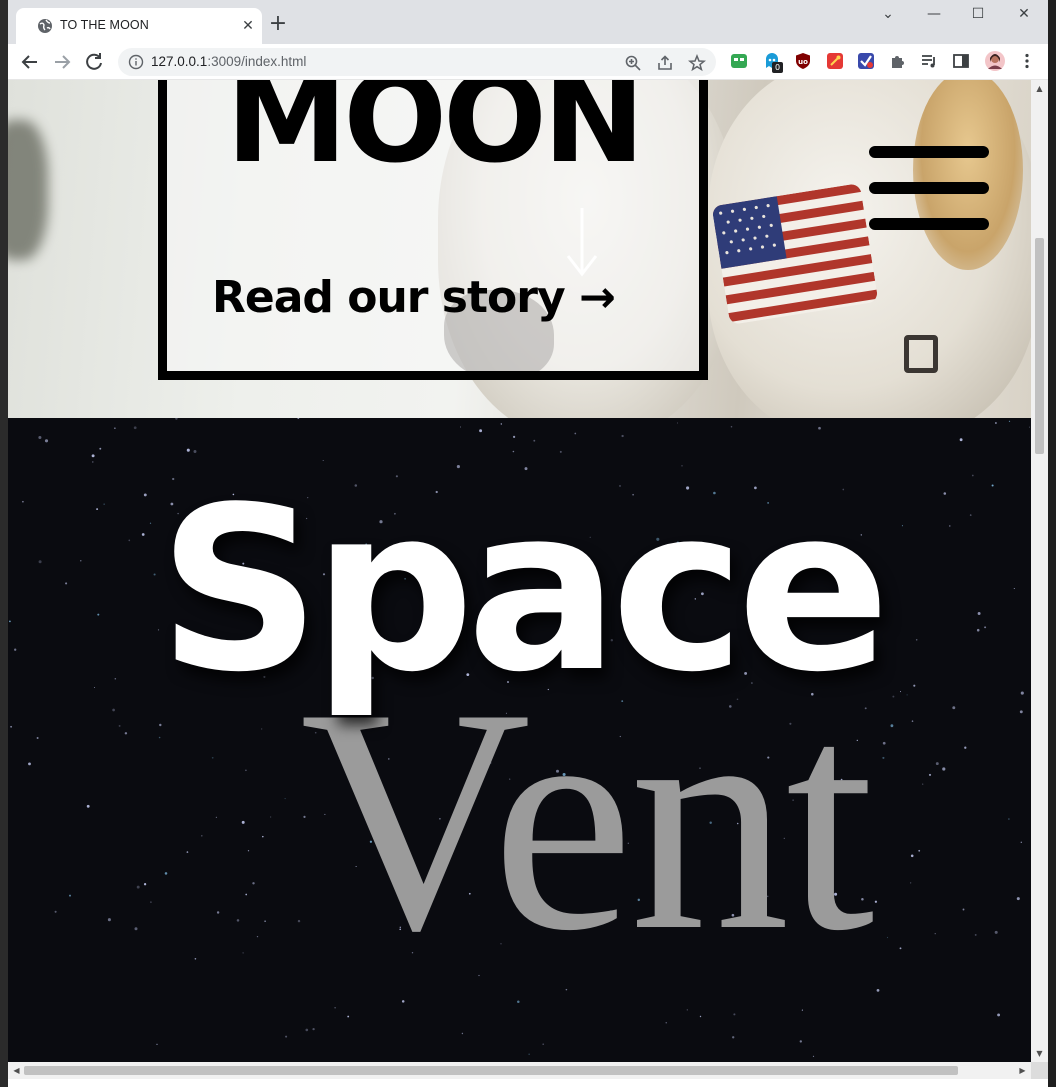 The width and height of the screenshot is (1056, 1087). What do you see at coordinates (888, 16) in the screenshot?
I see `tab-search-icon: ⌄` at bounding box center [888, 16].